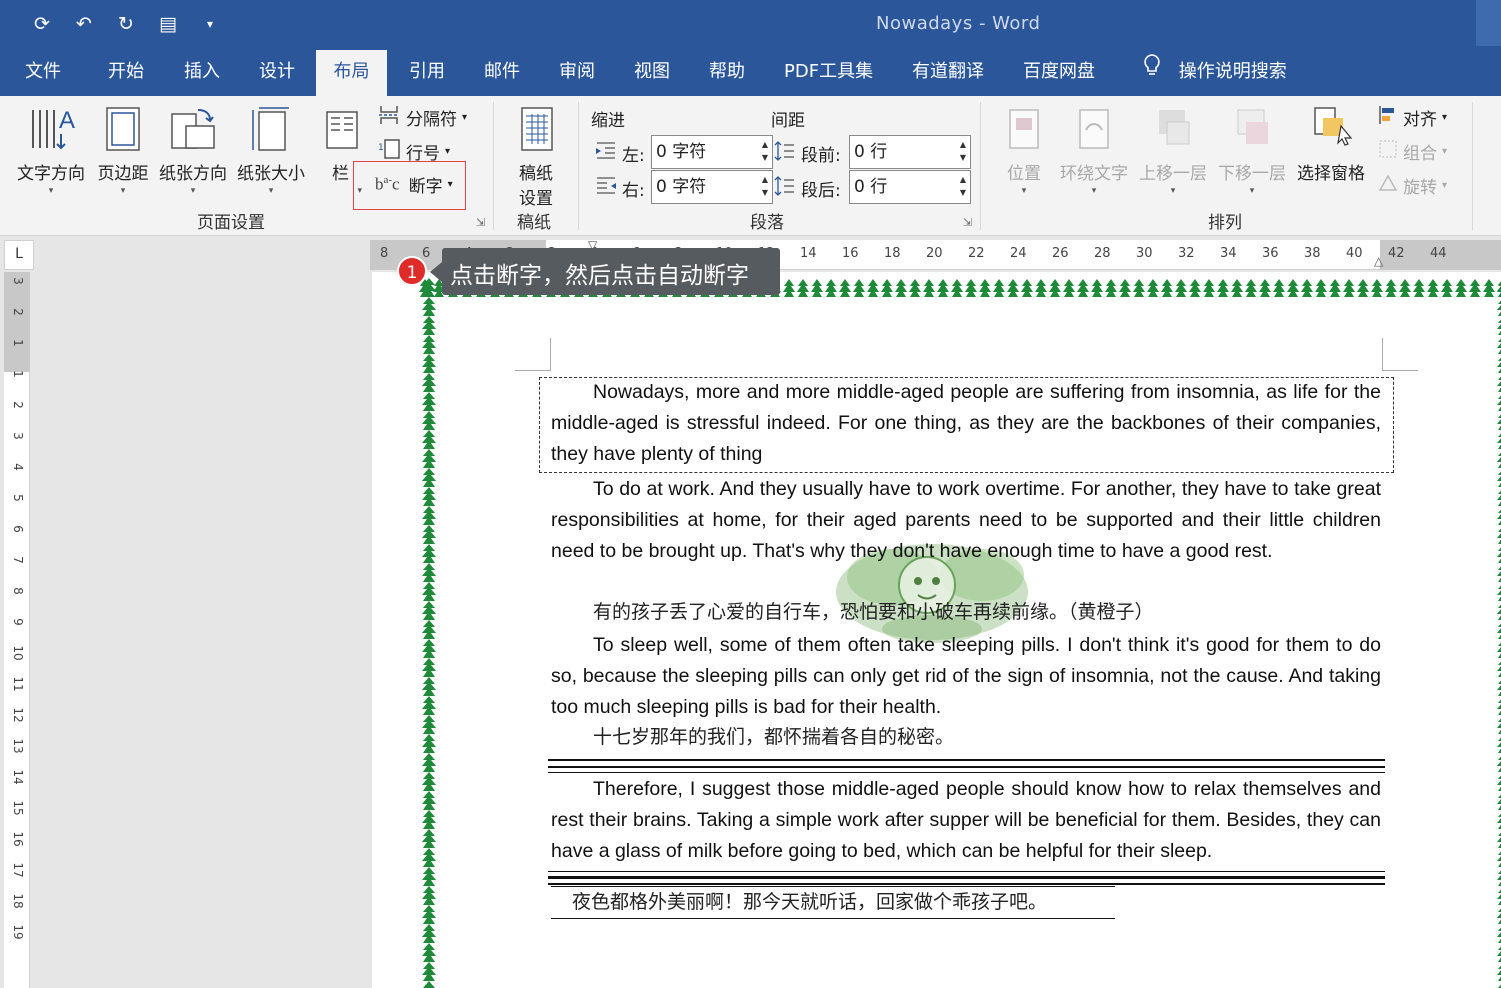  Describe the element at coordinates (502, 73) in the screenshot. I see `tab-mailings: 邮件` at that location.